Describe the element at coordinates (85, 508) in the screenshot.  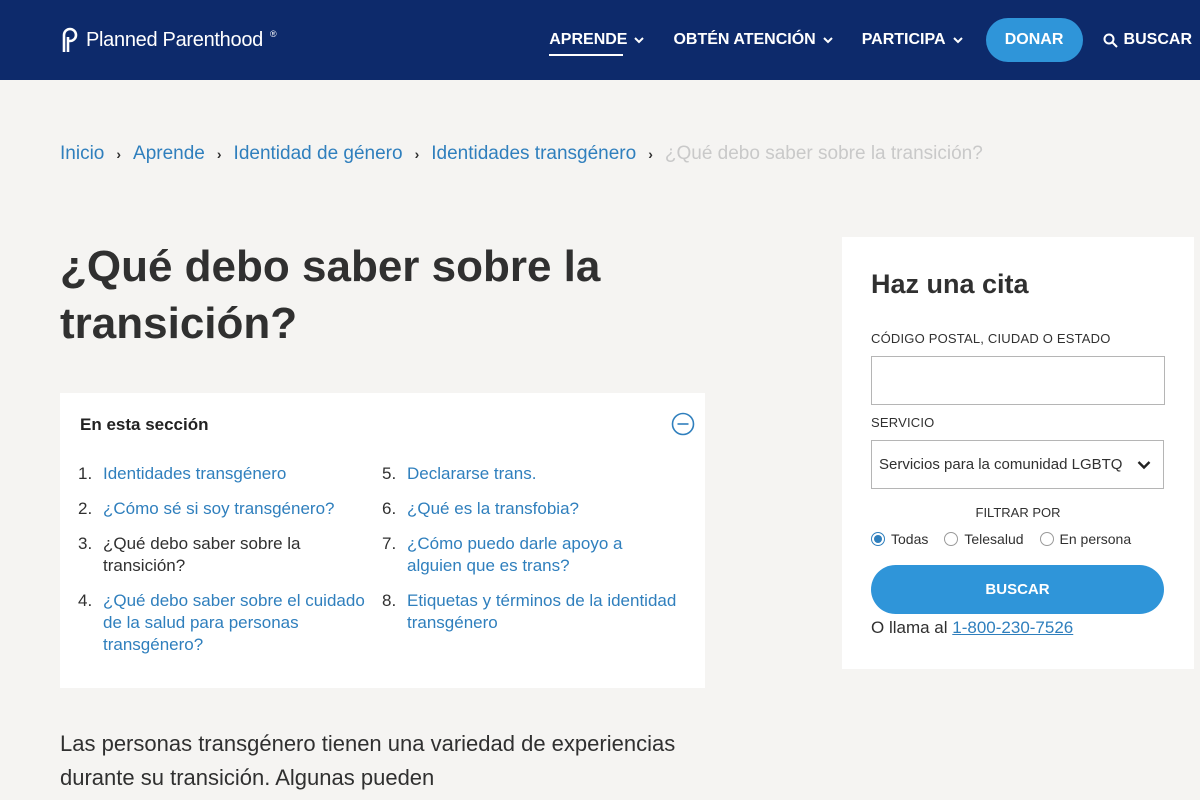
I see `toc-number: 2.` at that location.